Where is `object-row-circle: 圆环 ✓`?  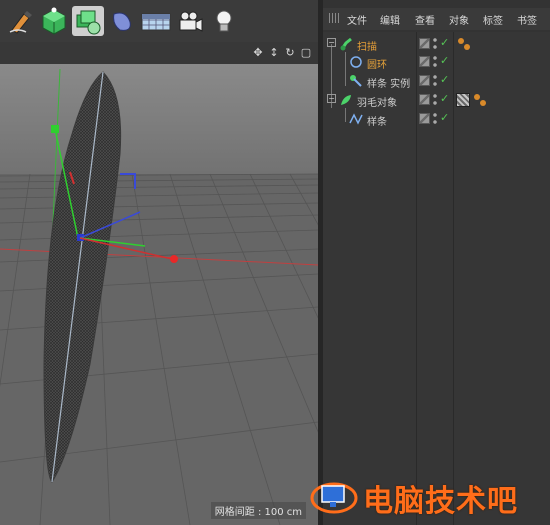
object-row-circle: 圆环 ✓ is located at coordinates (436, 62).